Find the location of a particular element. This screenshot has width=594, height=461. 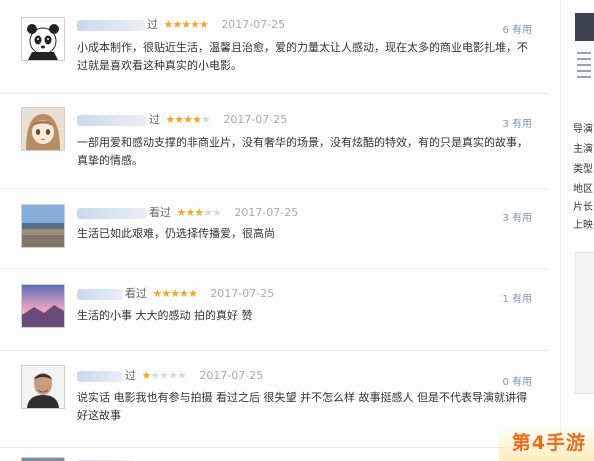

panda-avatar-icon is located at coordinates (43, 39).